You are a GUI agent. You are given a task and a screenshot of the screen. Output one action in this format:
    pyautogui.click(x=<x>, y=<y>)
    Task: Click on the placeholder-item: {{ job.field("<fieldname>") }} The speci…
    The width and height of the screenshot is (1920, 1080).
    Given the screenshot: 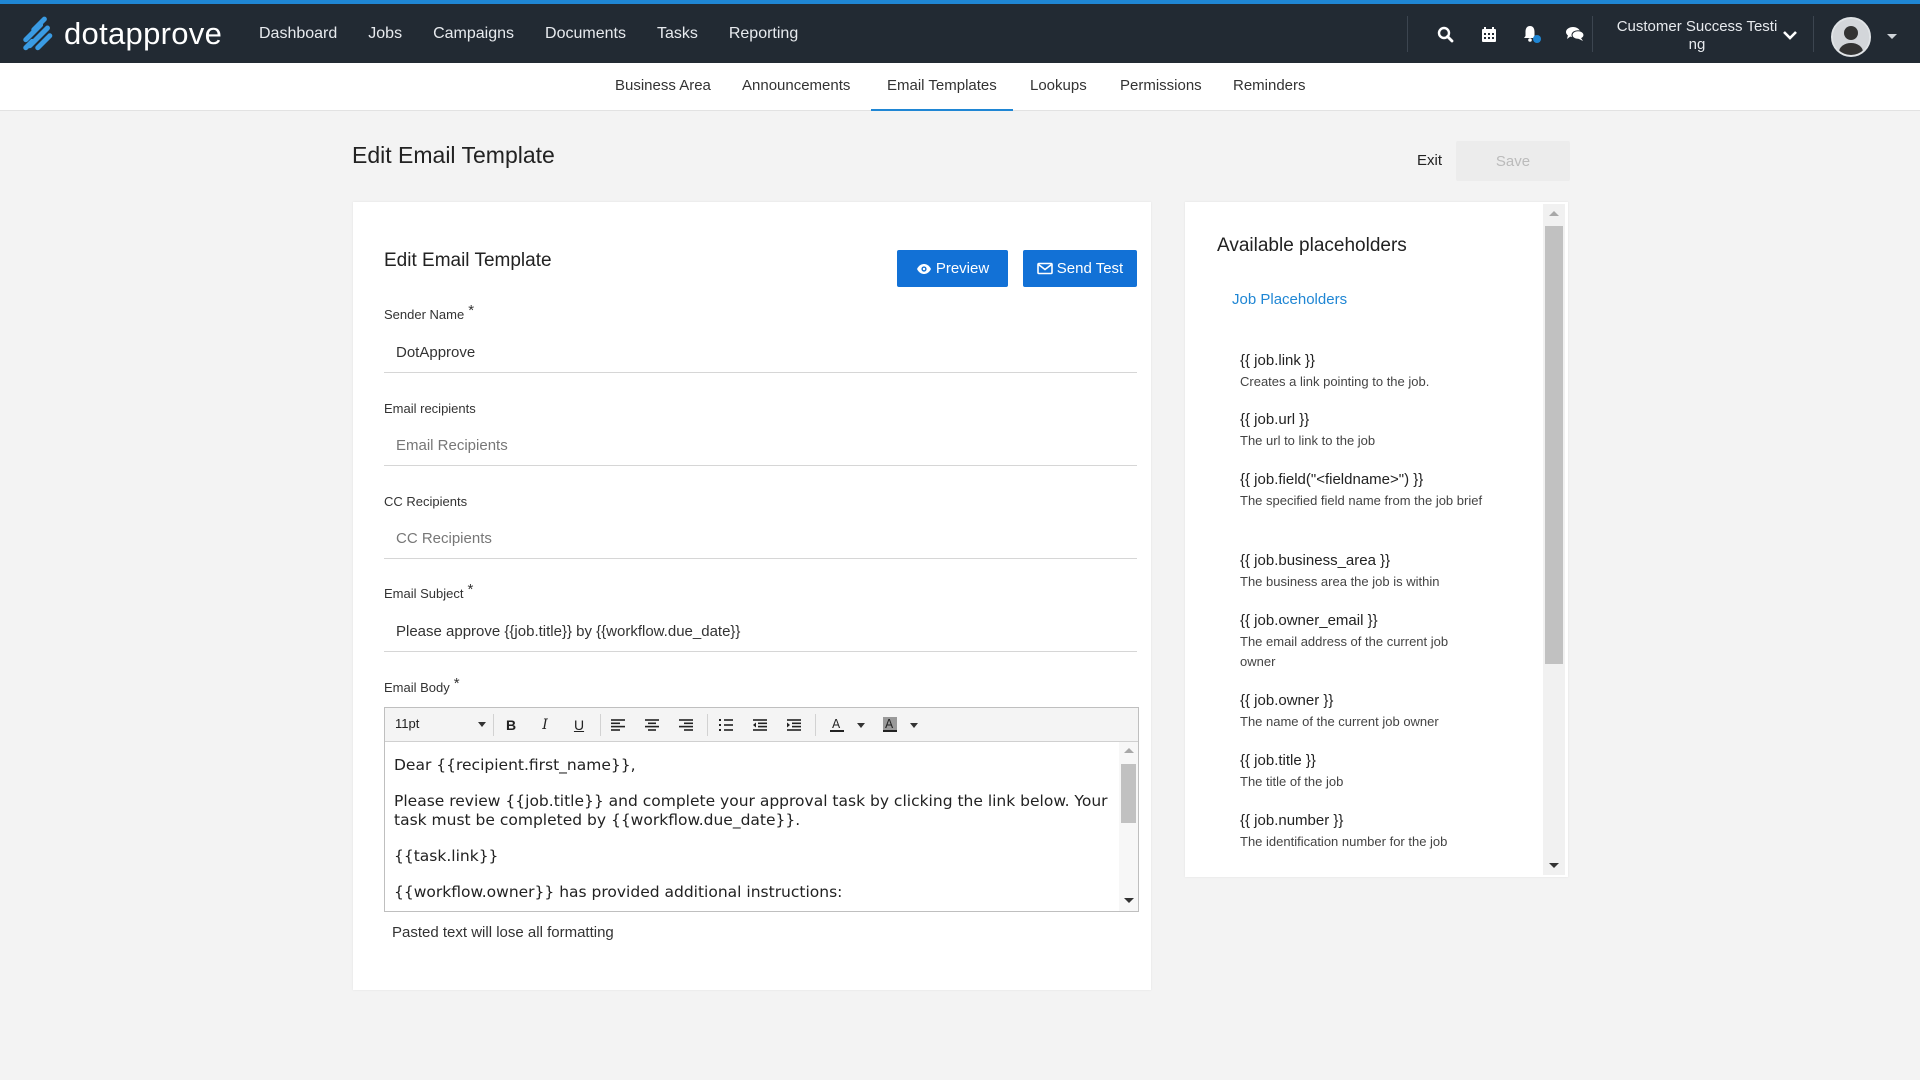 What is the action you would take?
    pyautogui.click(x=1362, y=491)
    